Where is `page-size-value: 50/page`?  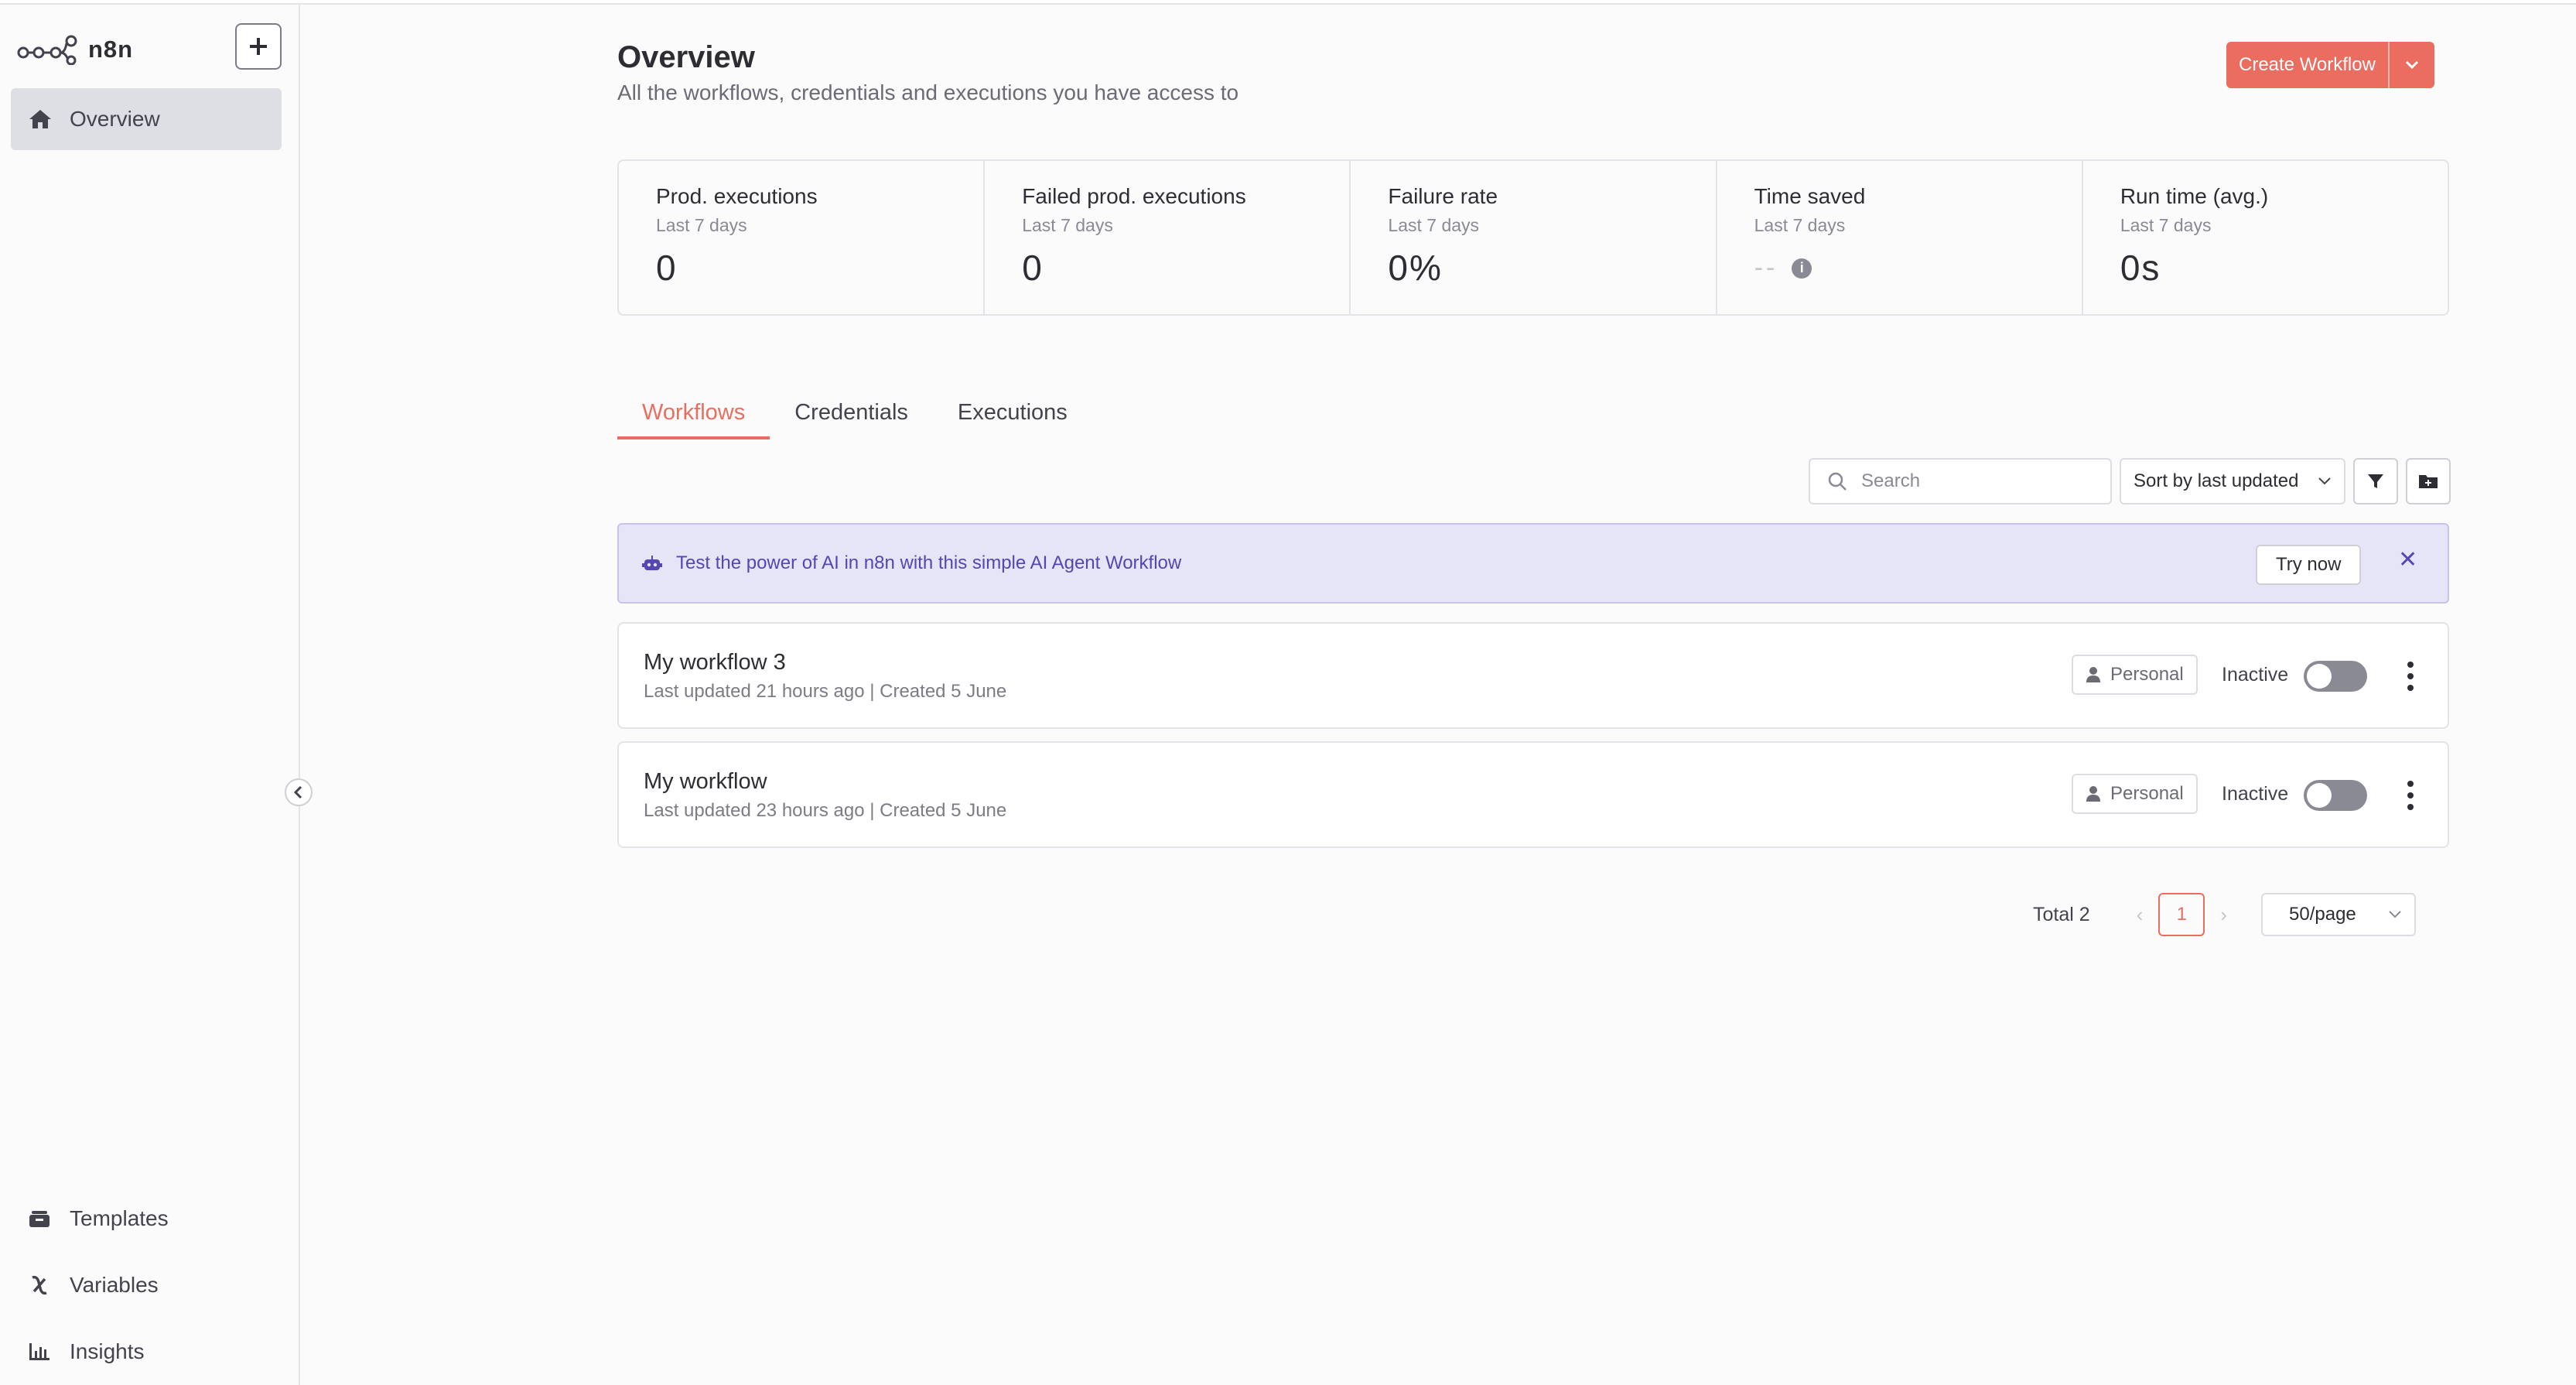
page-size-value: 50/page is located at coordinates (2322, 914).